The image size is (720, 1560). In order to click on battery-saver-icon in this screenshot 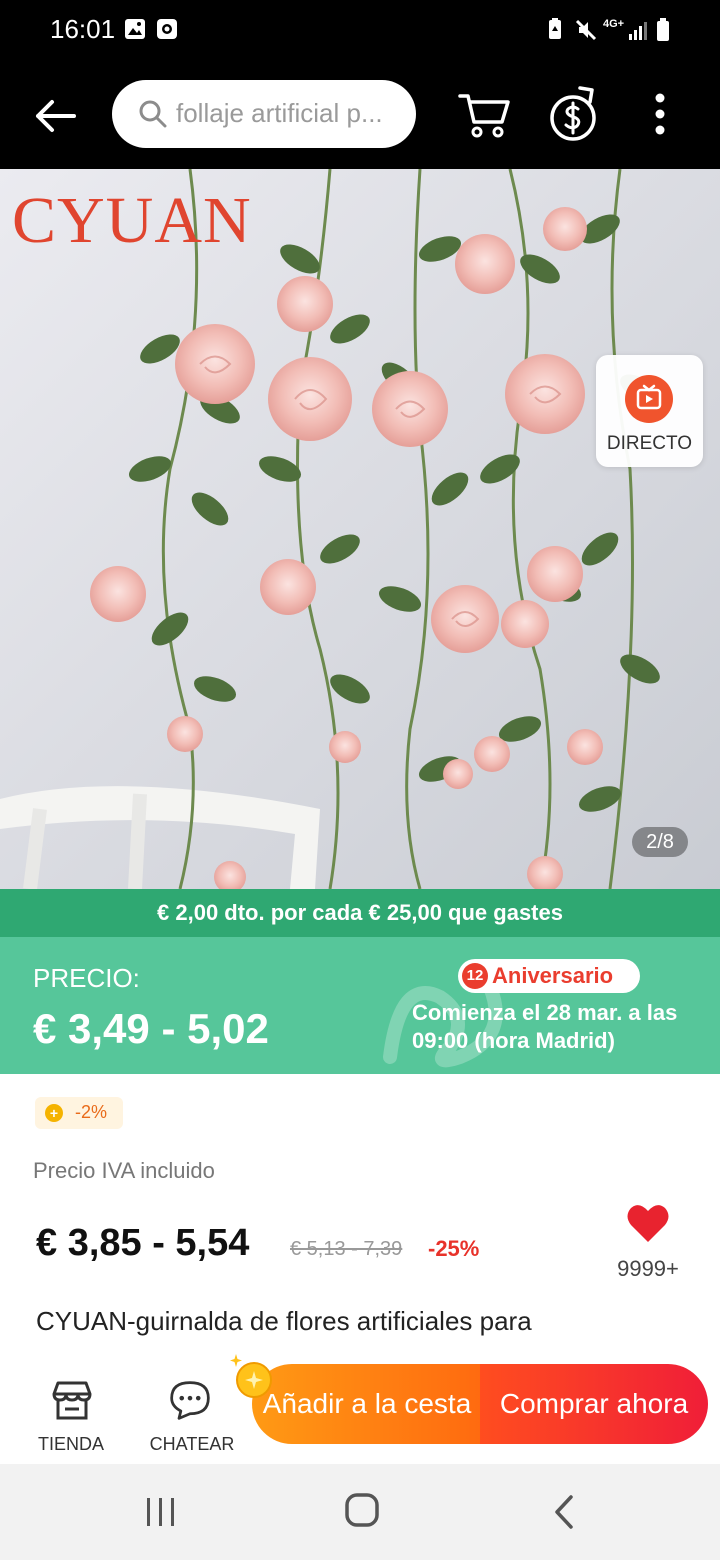, I will do `click(555, 28)`.